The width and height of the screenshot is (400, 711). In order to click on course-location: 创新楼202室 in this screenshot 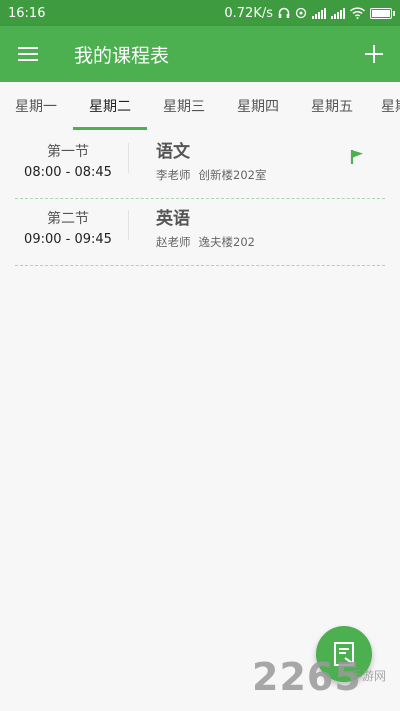, I will do `click(232, 175)`.